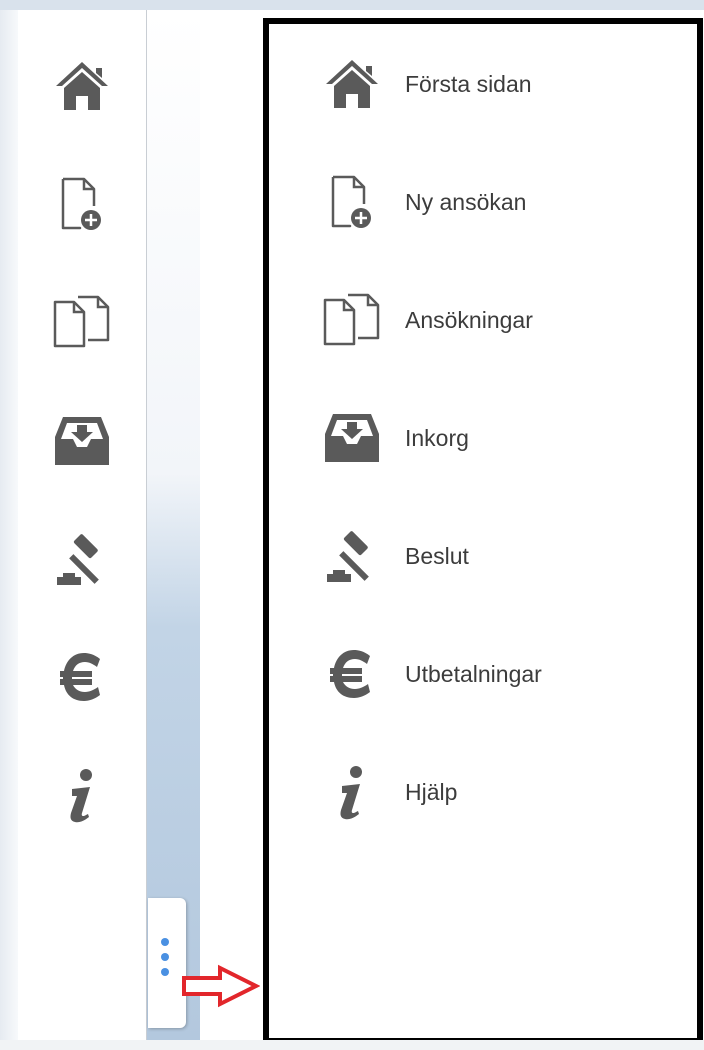  I want to click on top-strip, so click(352, 5).